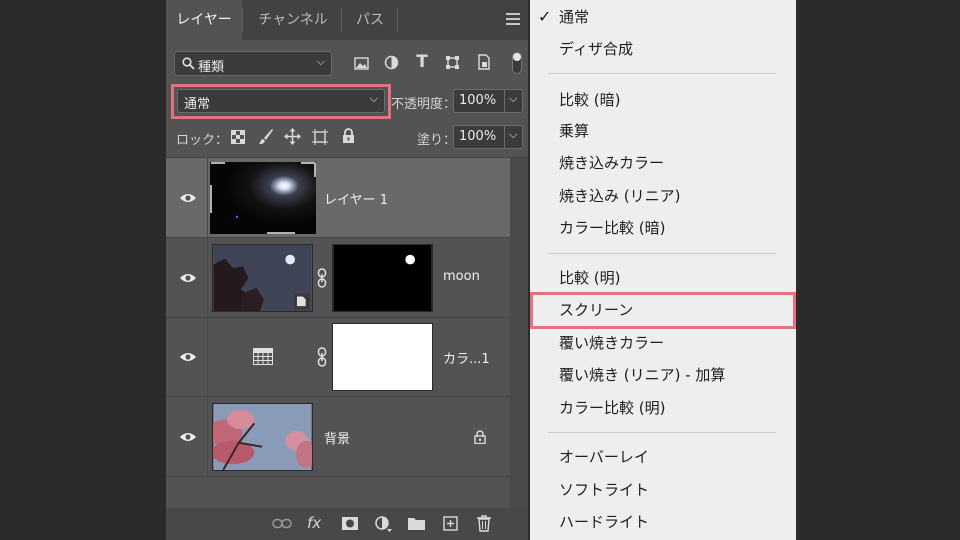 This screenshot has height=540, width=960. Describe the element at coordinates (484, 62) in the screenshot. I see `smart-object-filter-icon` at that location.